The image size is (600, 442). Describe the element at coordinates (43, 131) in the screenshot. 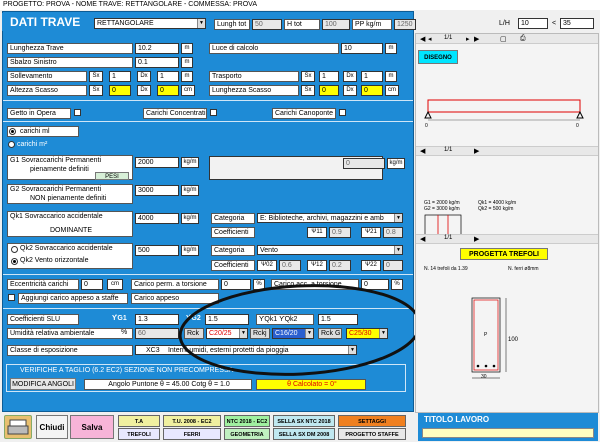

I see `carichi-ml-option: carichi ml` at that location.